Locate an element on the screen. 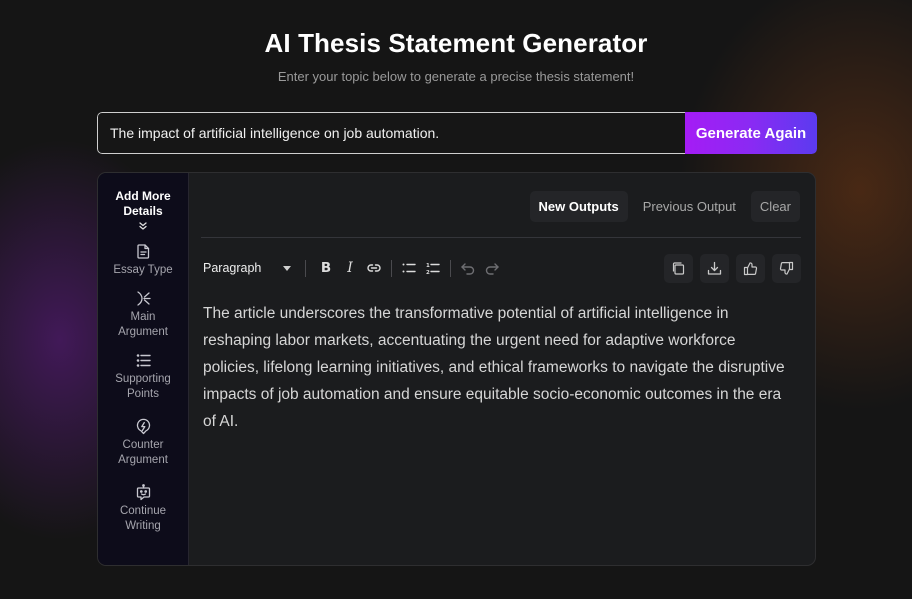 The image size is (912, 599). sidebar-item-continue-writing: Continue Writing is located at coordinates (143, 509).